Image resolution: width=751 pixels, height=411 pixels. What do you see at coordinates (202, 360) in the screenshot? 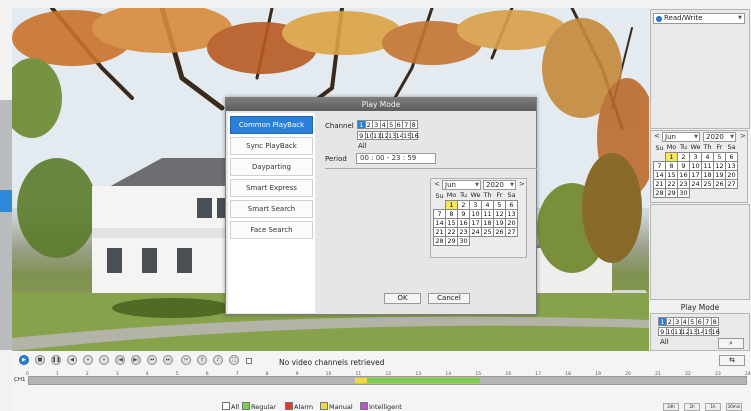
I see `backup-icon: ⇪` at bounding box center [202, 360].